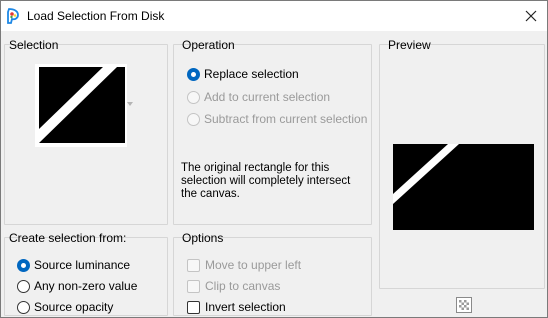  What do you see at coordinates (82, 105) in the screenshot?
I see `selection-thumbnail` at bounding box center [82, 105].